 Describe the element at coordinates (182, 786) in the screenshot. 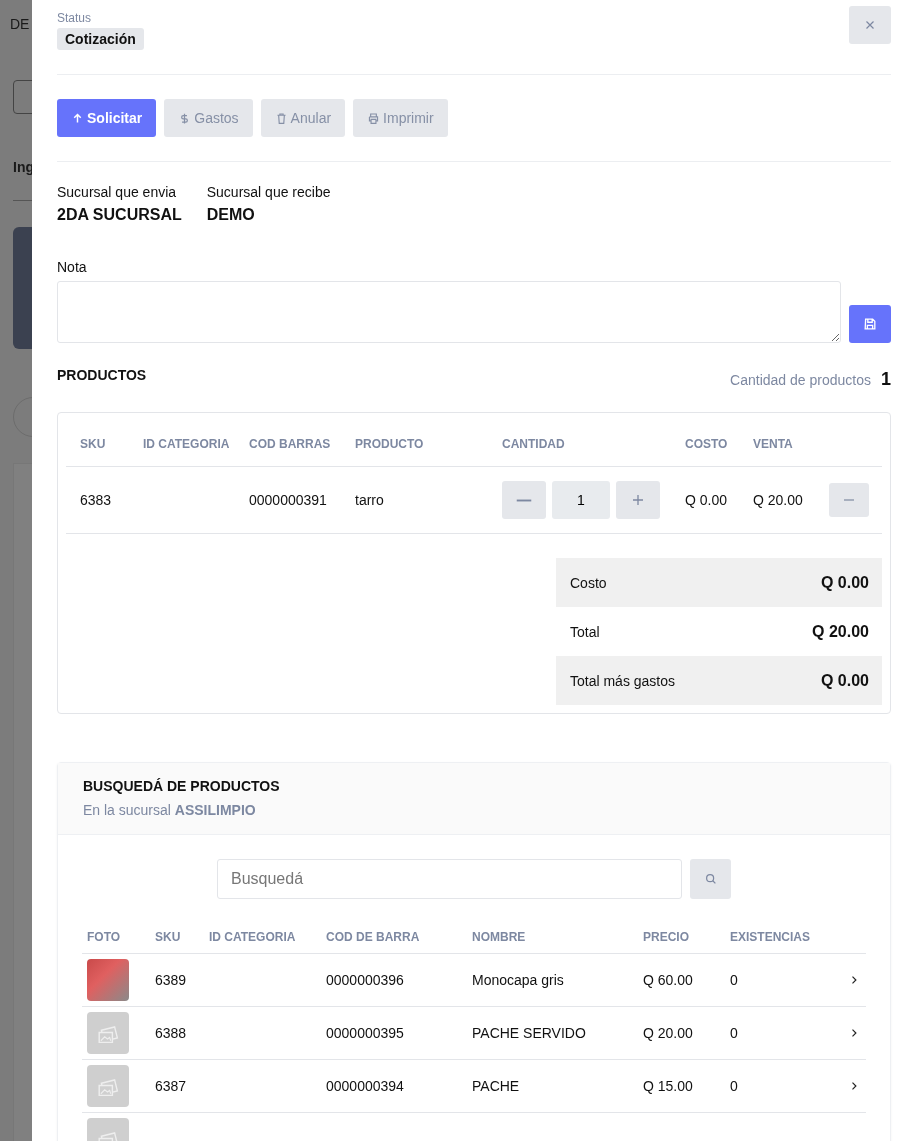

I see `card-title: BUSQUEDÁ DE PRODUCTOS` at that location.